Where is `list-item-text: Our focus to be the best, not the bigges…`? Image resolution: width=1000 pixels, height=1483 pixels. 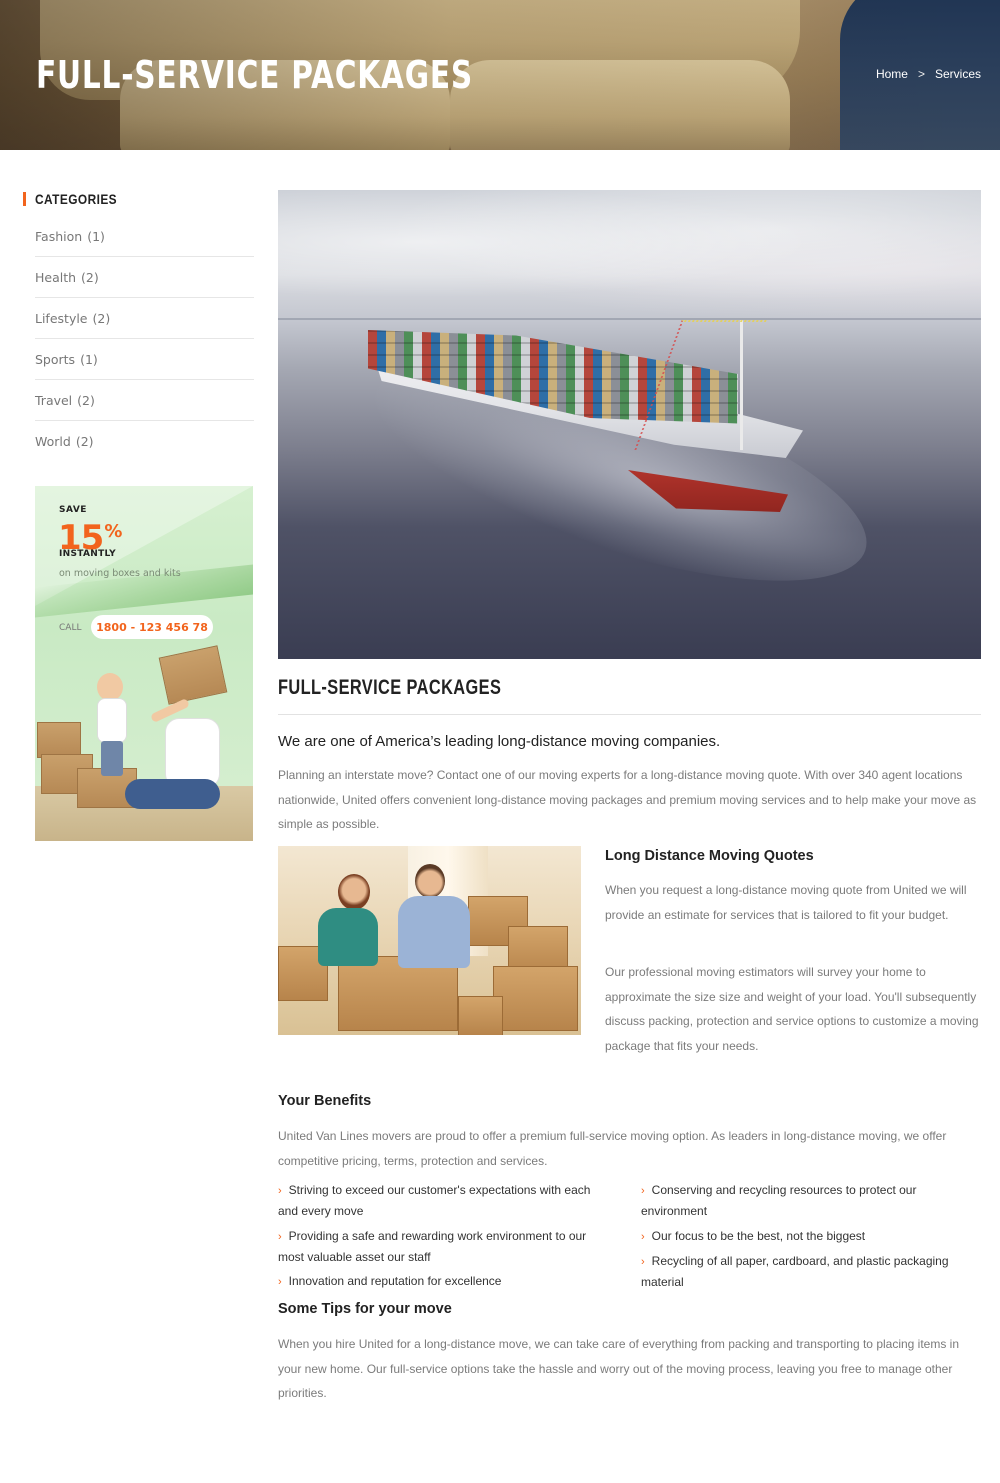 list-item-text: Our focus to be the best, not the bigges… is located at coordinates (758, 1235).